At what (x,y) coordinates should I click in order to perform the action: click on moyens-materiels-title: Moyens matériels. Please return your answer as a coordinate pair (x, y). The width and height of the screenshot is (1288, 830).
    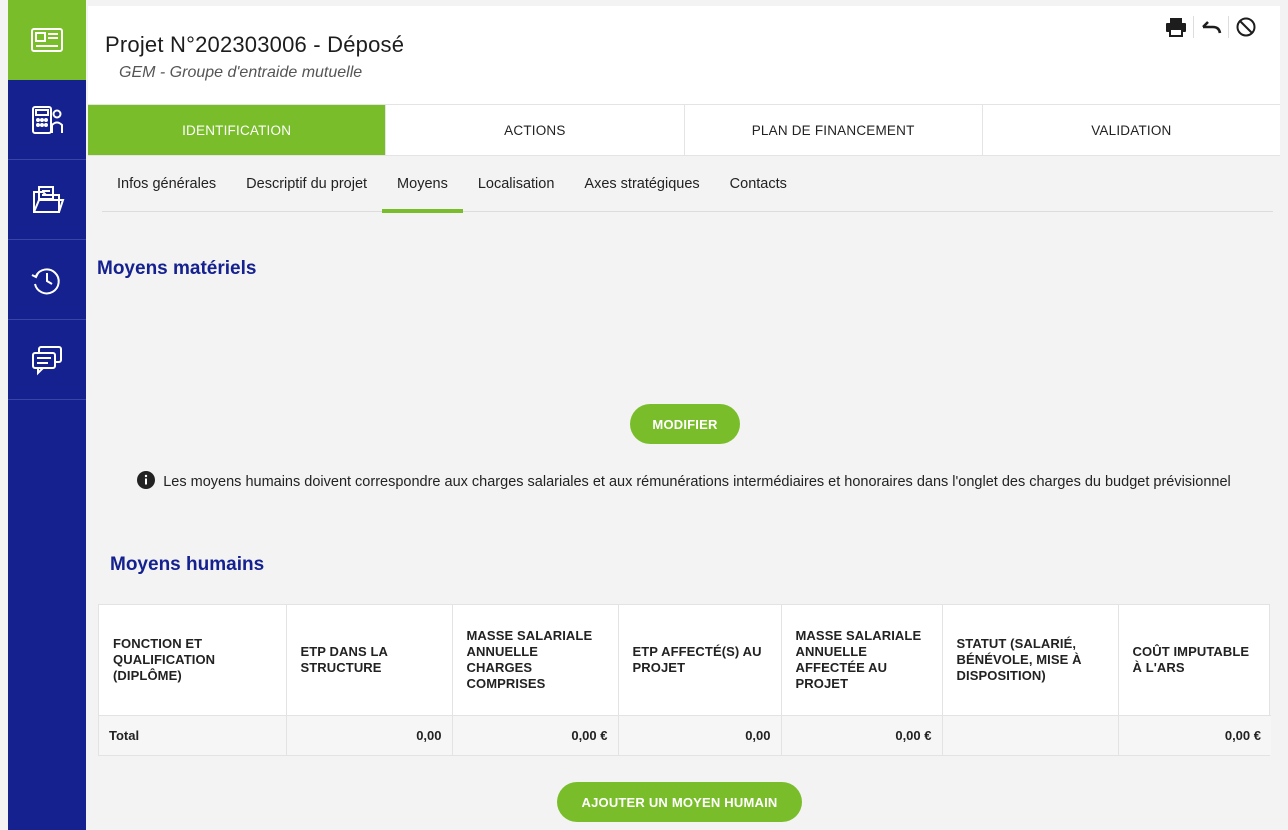
    Looking at the image, I should click on (177, 268).